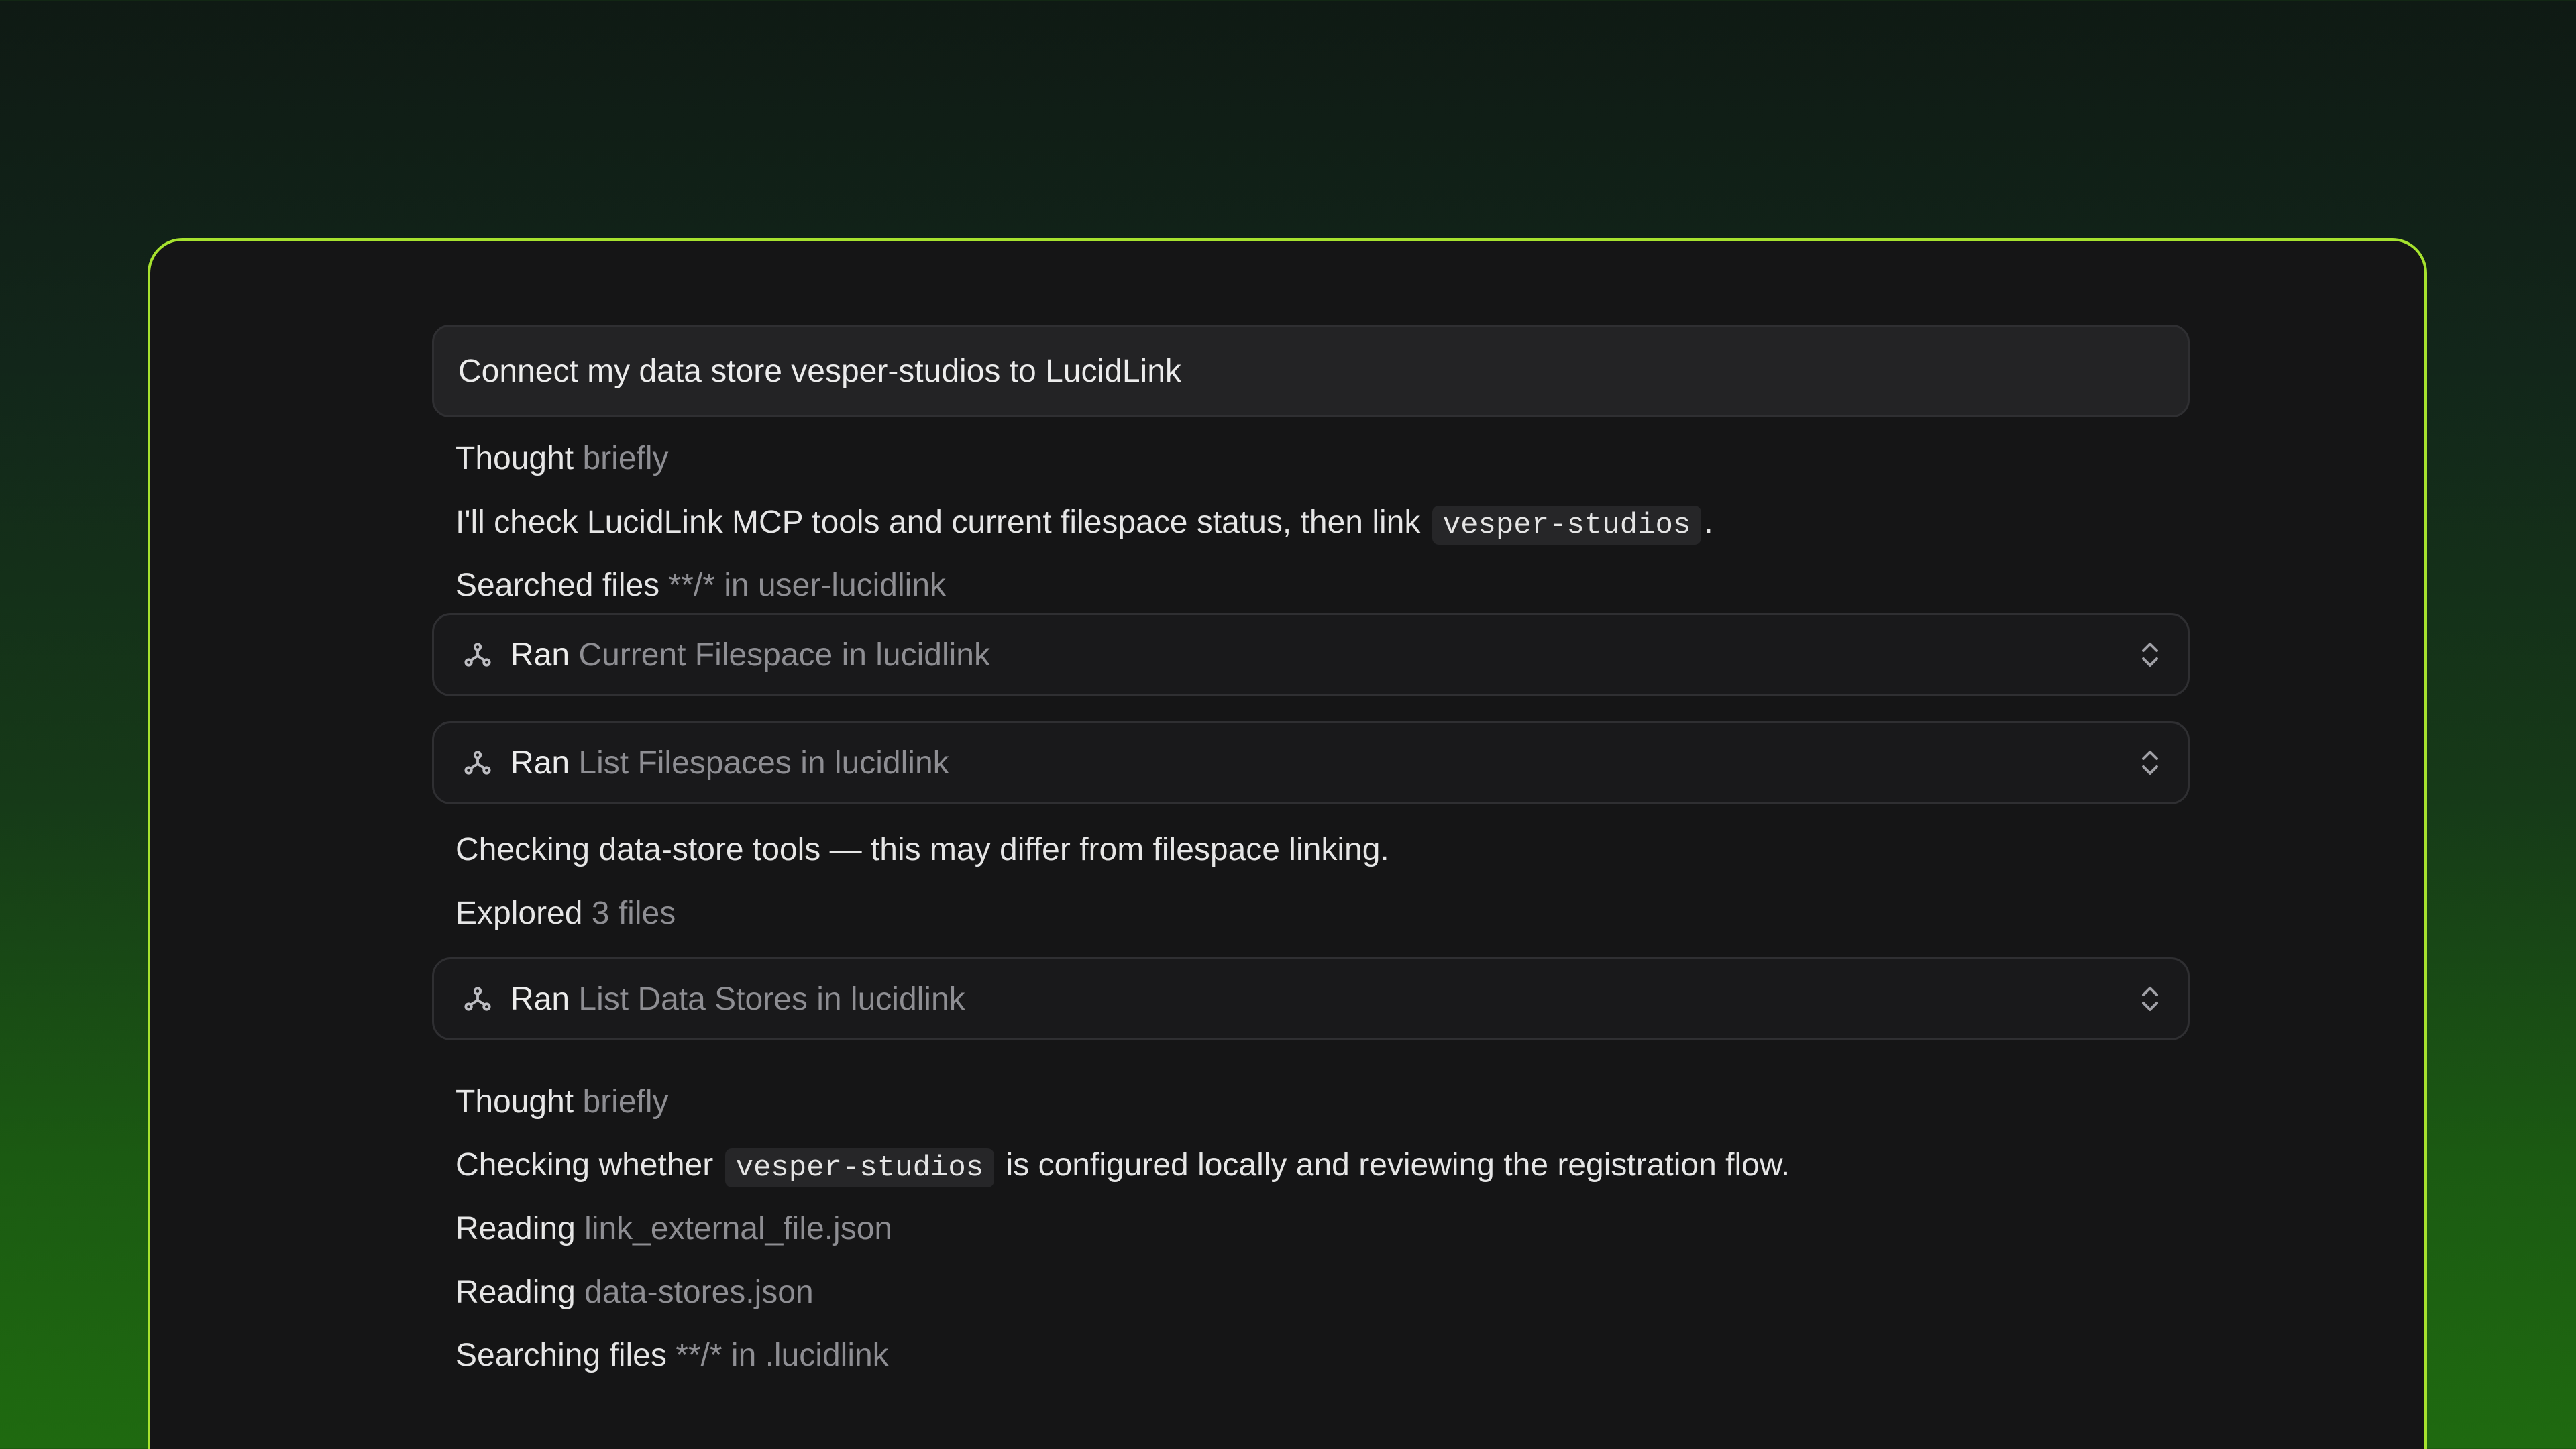 The height and width of the screenshot is (1449, 2576). What do you see at coordinates (561, 1355) in the screenshot?
I see `searching-verb: Searching files` at bounding box center [561, 1355].